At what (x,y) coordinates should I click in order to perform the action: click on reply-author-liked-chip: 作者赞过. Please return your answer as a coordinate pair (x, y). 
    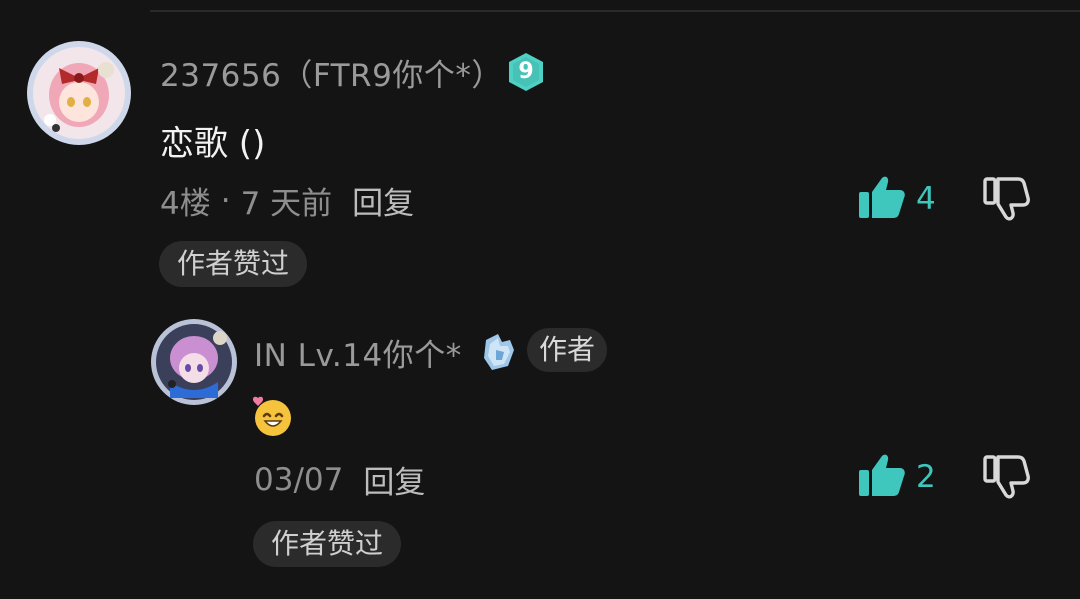
    Looking at the image, I should click on (327, 544).